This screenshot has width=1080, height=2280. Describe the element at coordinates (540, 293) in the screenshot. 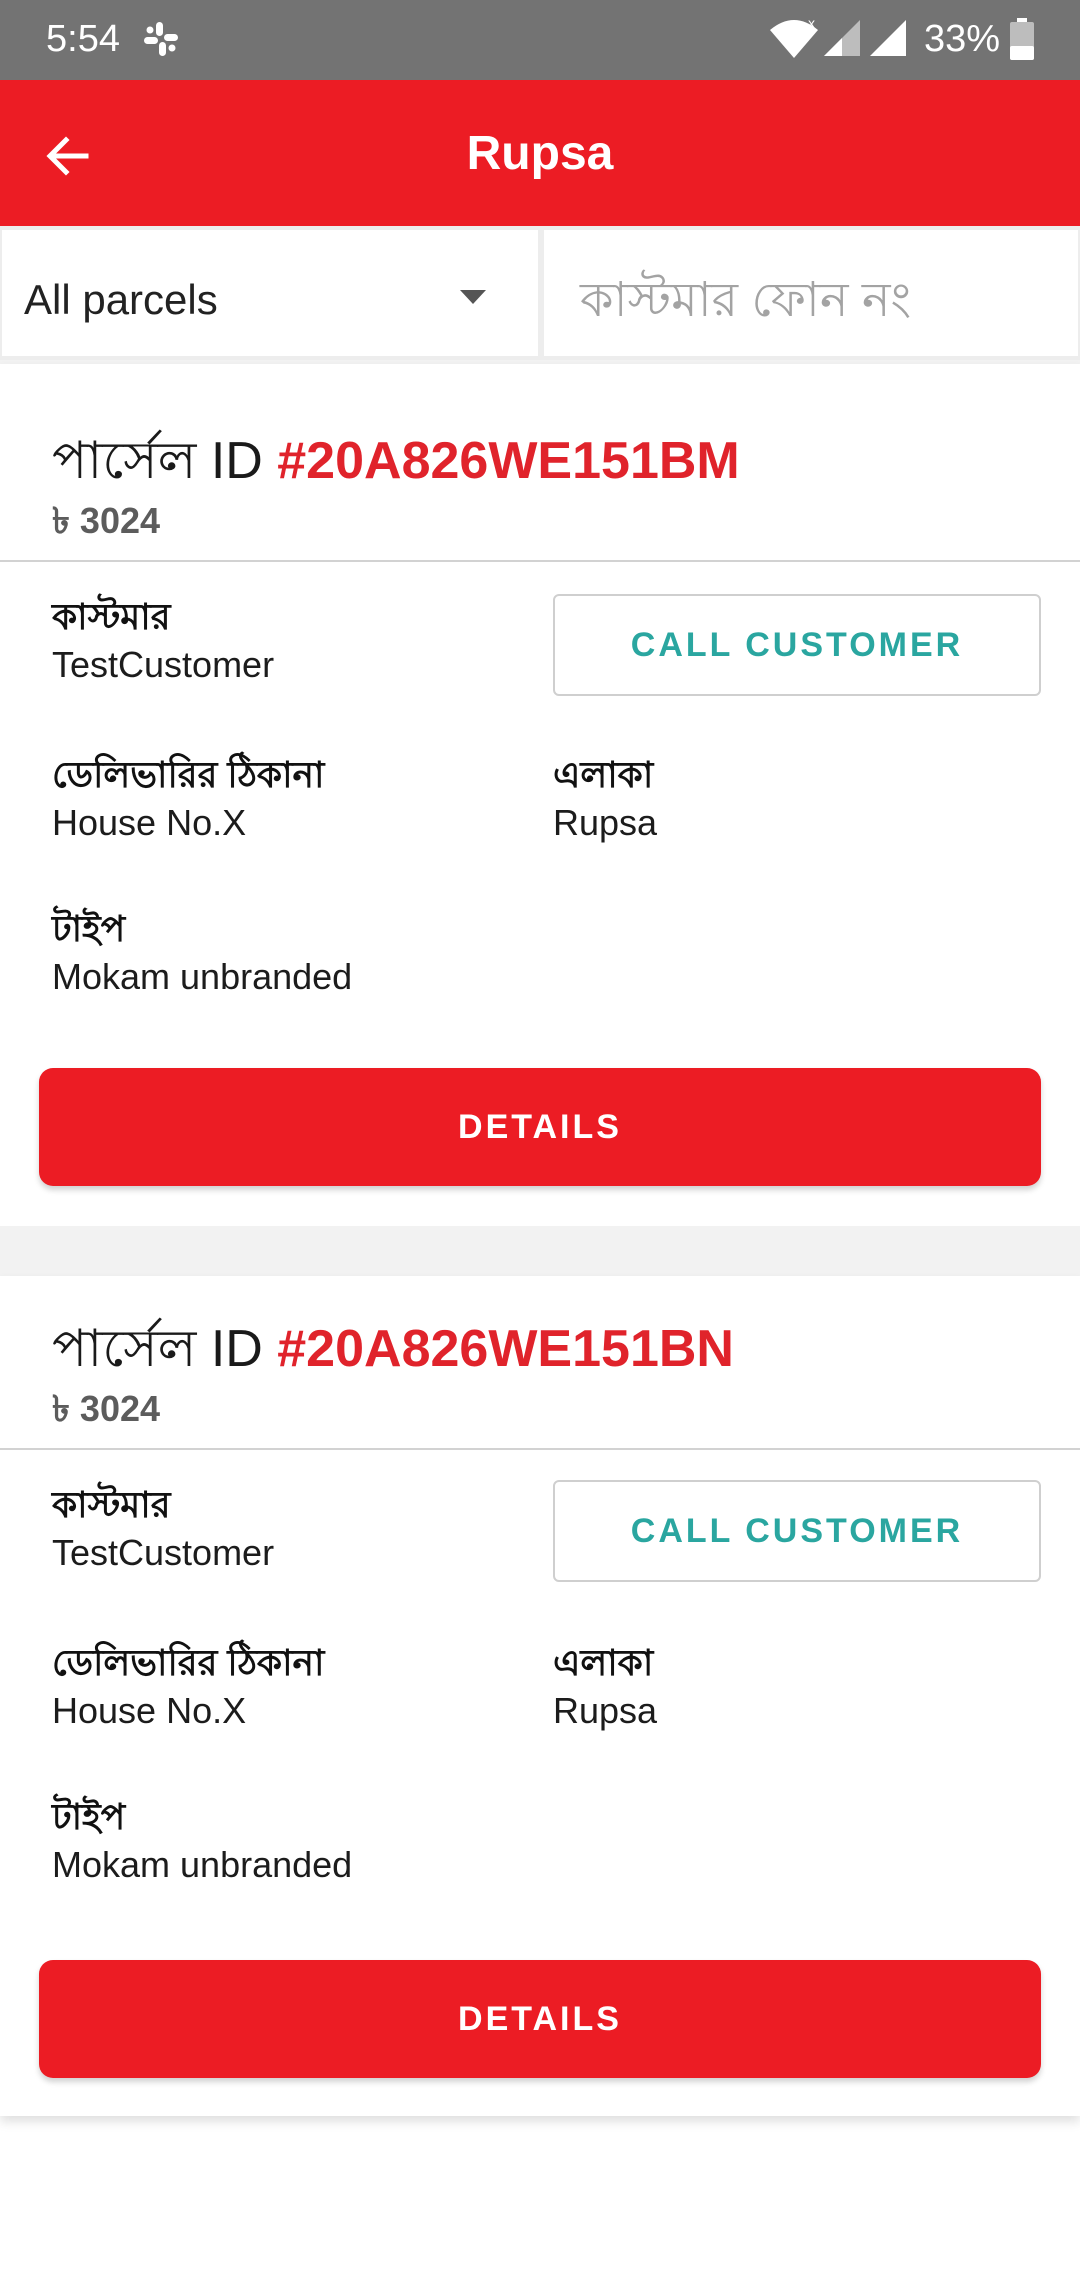

I see `filter-row: All parcels কাস্টমার ফোন নং` at that location.